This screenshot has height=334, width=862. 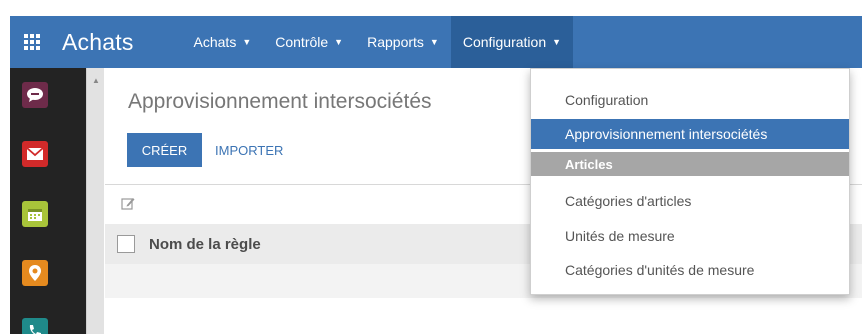 I want to click on mail-app-button, so click(x=35, y=154).